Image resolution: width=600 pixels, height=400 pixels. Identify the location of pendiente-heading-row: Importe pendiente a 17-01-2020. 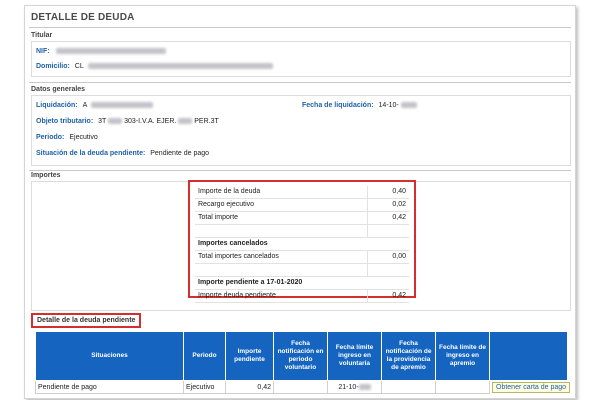
(302, 283).